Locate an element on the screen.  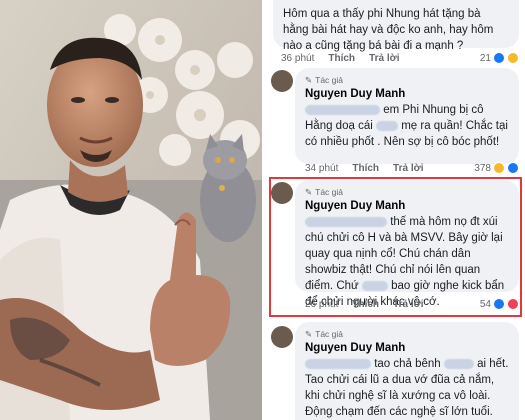
reaction-number: 378 is located at coordinates (482, 168).